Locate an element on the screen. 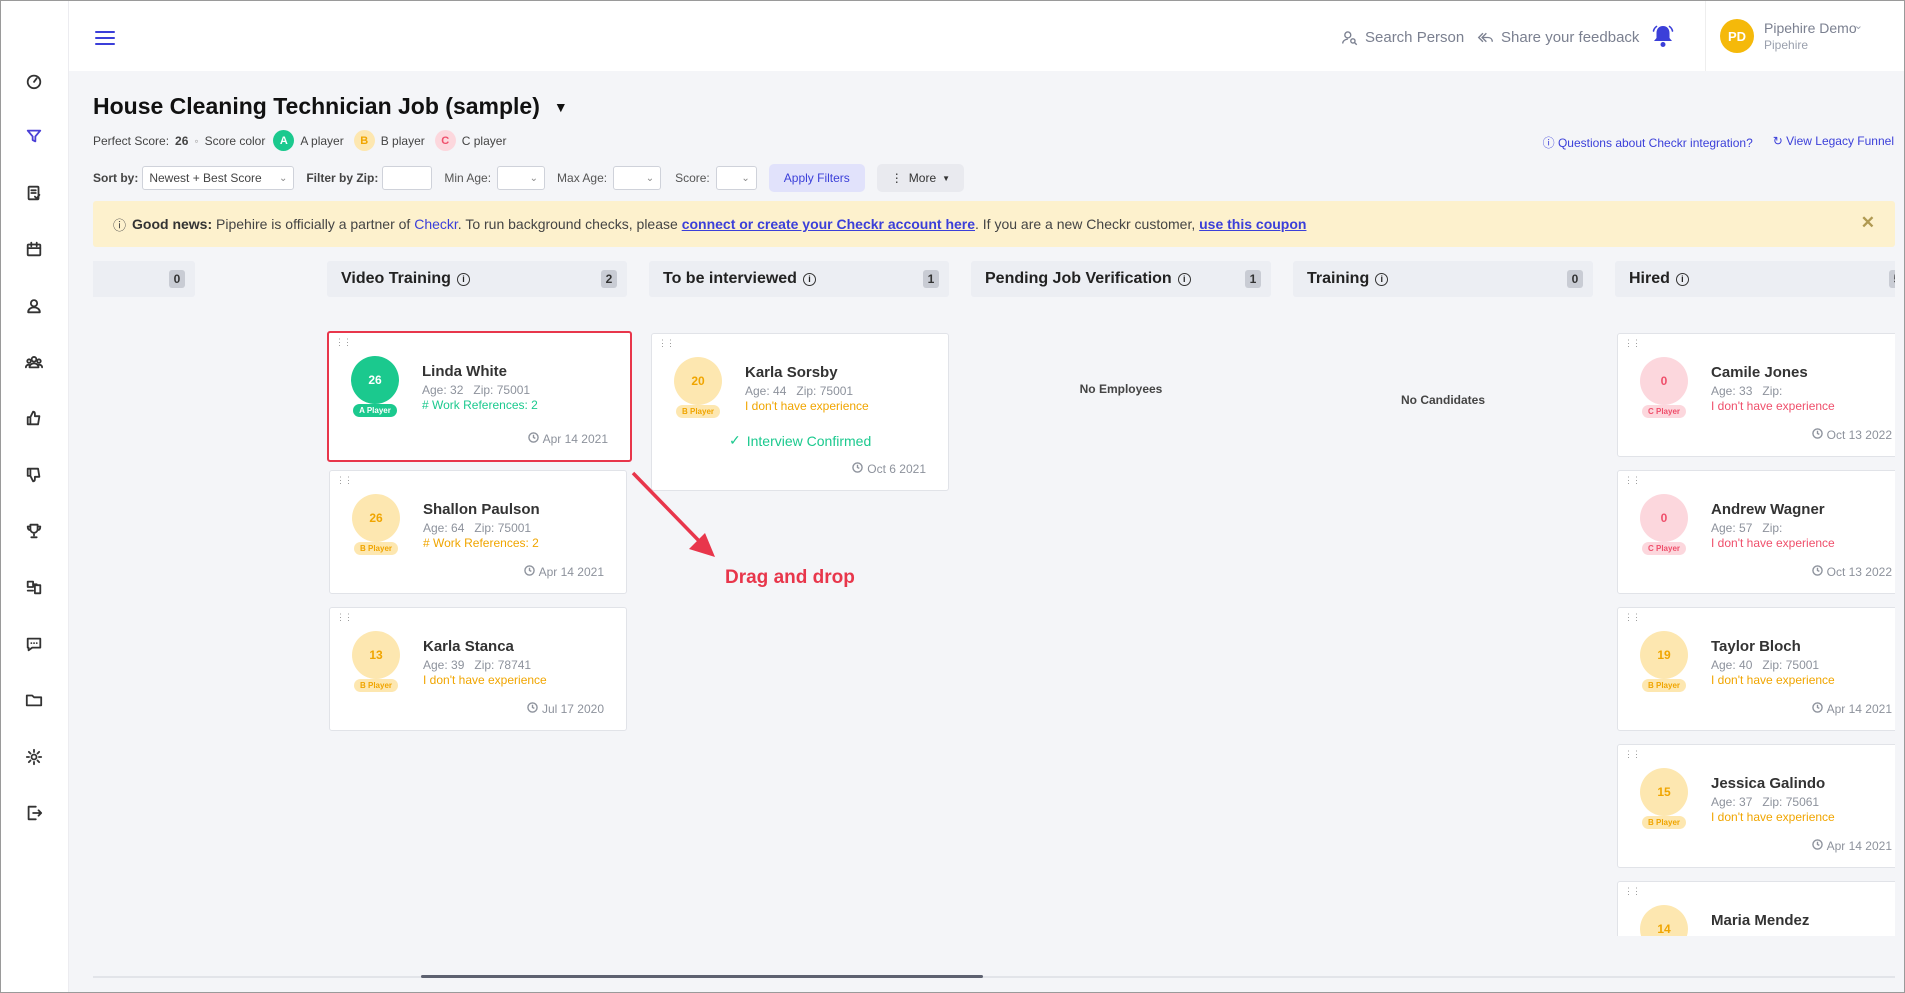 Image resolution: width=1905 pixels, height=993 pixels. zip-input is located at coordinates (407, 178).